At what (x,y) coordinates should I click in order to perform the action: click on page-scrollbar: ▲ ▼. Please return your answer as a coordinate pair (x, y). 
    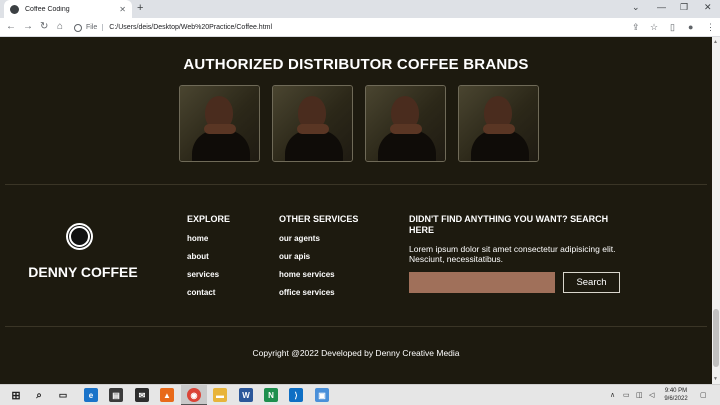
    Looking at the image, I should click on (716, 210).